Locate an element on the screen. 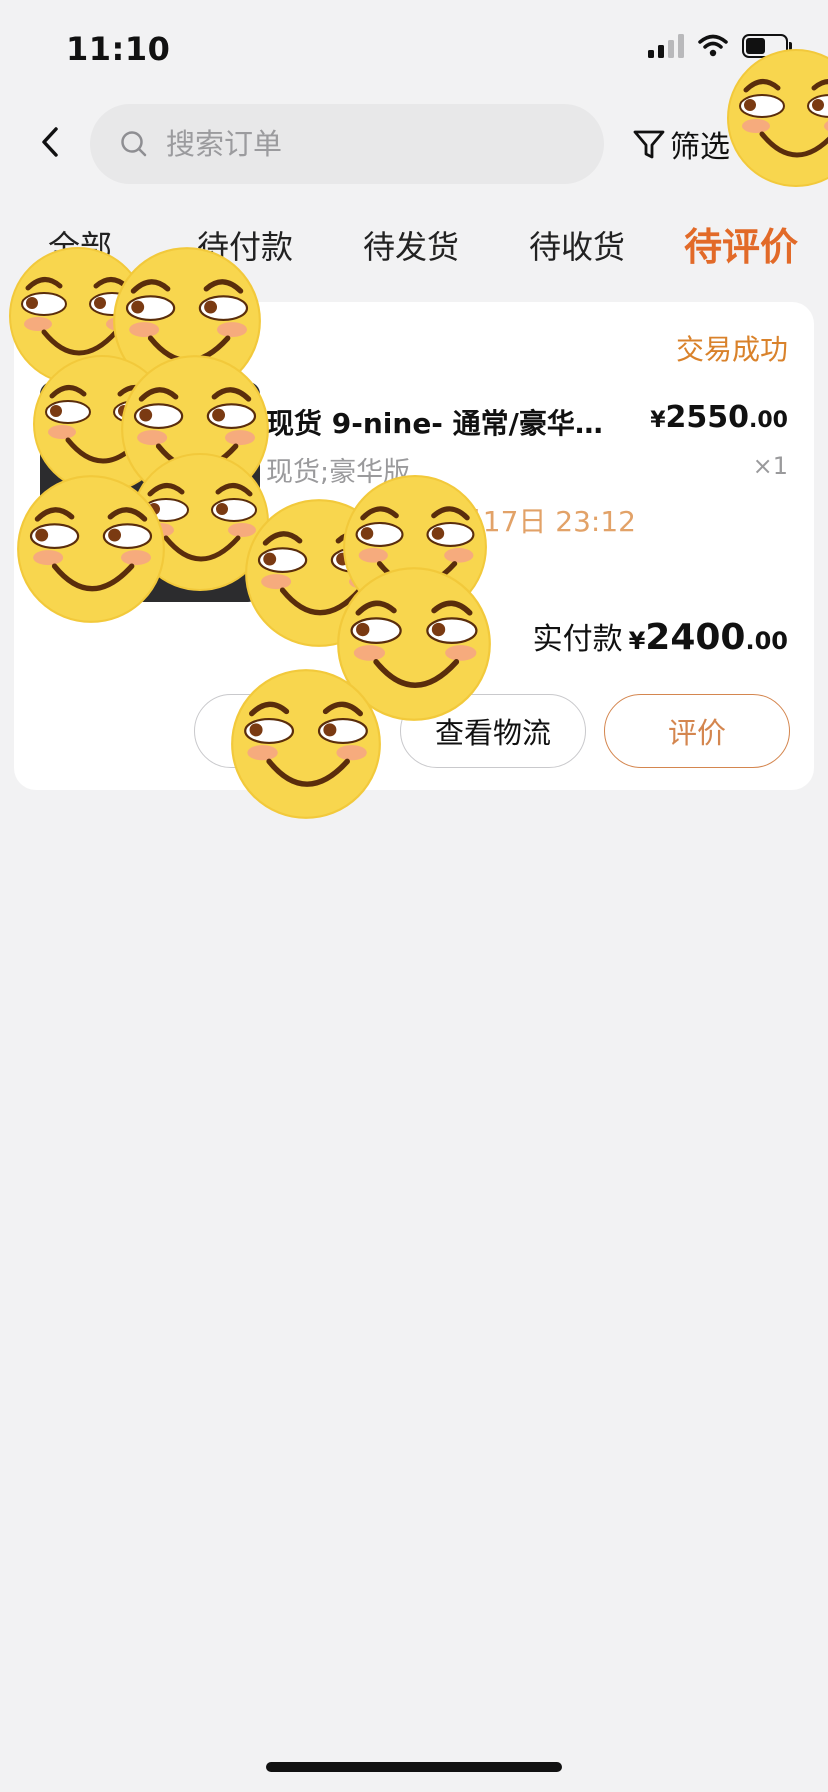 The image size is (828, 1792). paid-integer: 2400 is located at coordinates (695, 637).